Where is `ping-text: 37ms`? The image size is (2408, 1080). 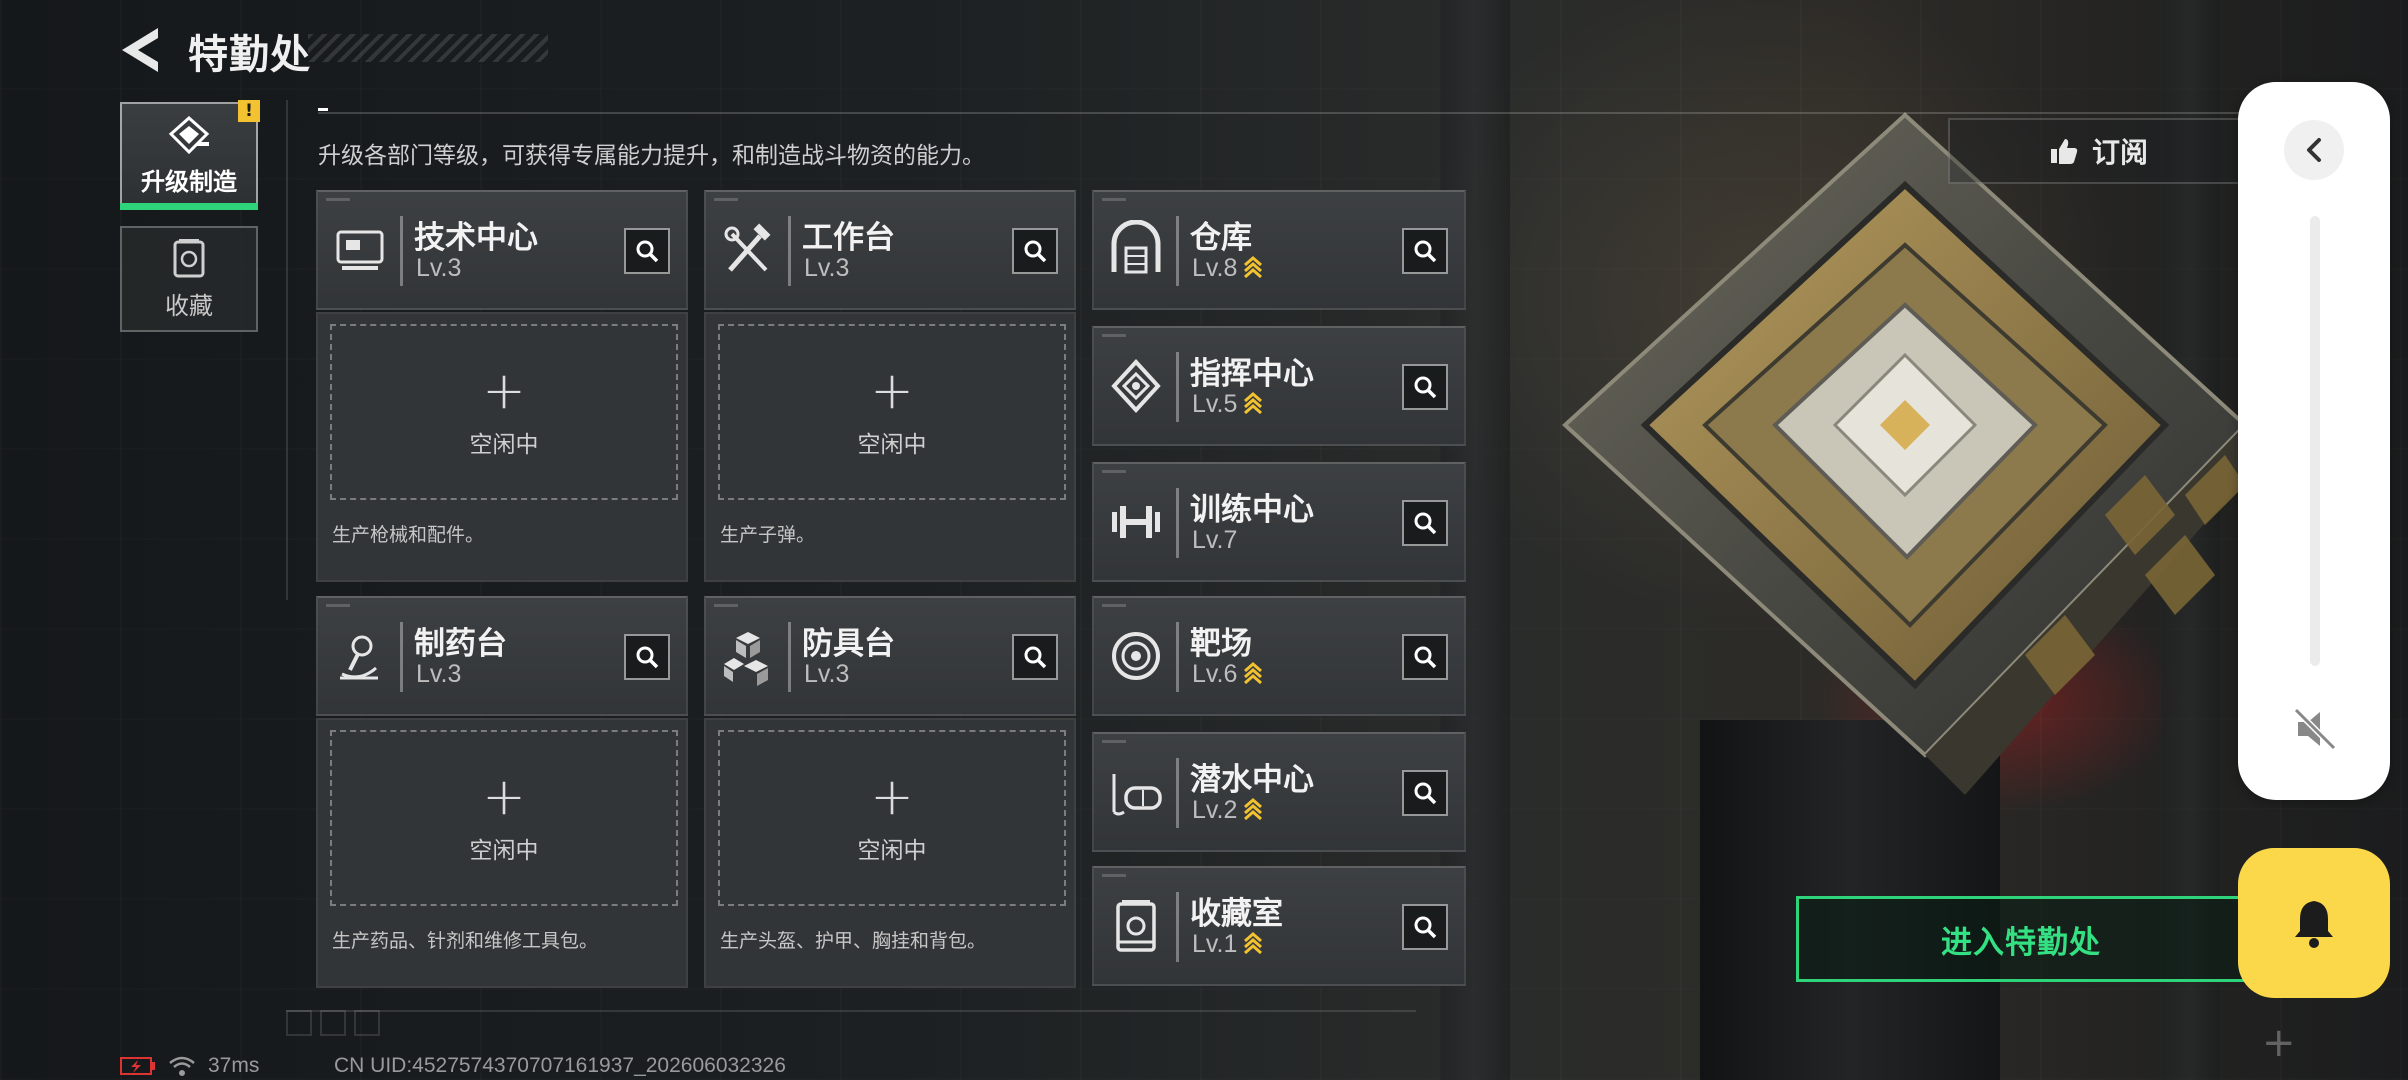
ping-text: 37ms is located at coordinates (234, 1065).